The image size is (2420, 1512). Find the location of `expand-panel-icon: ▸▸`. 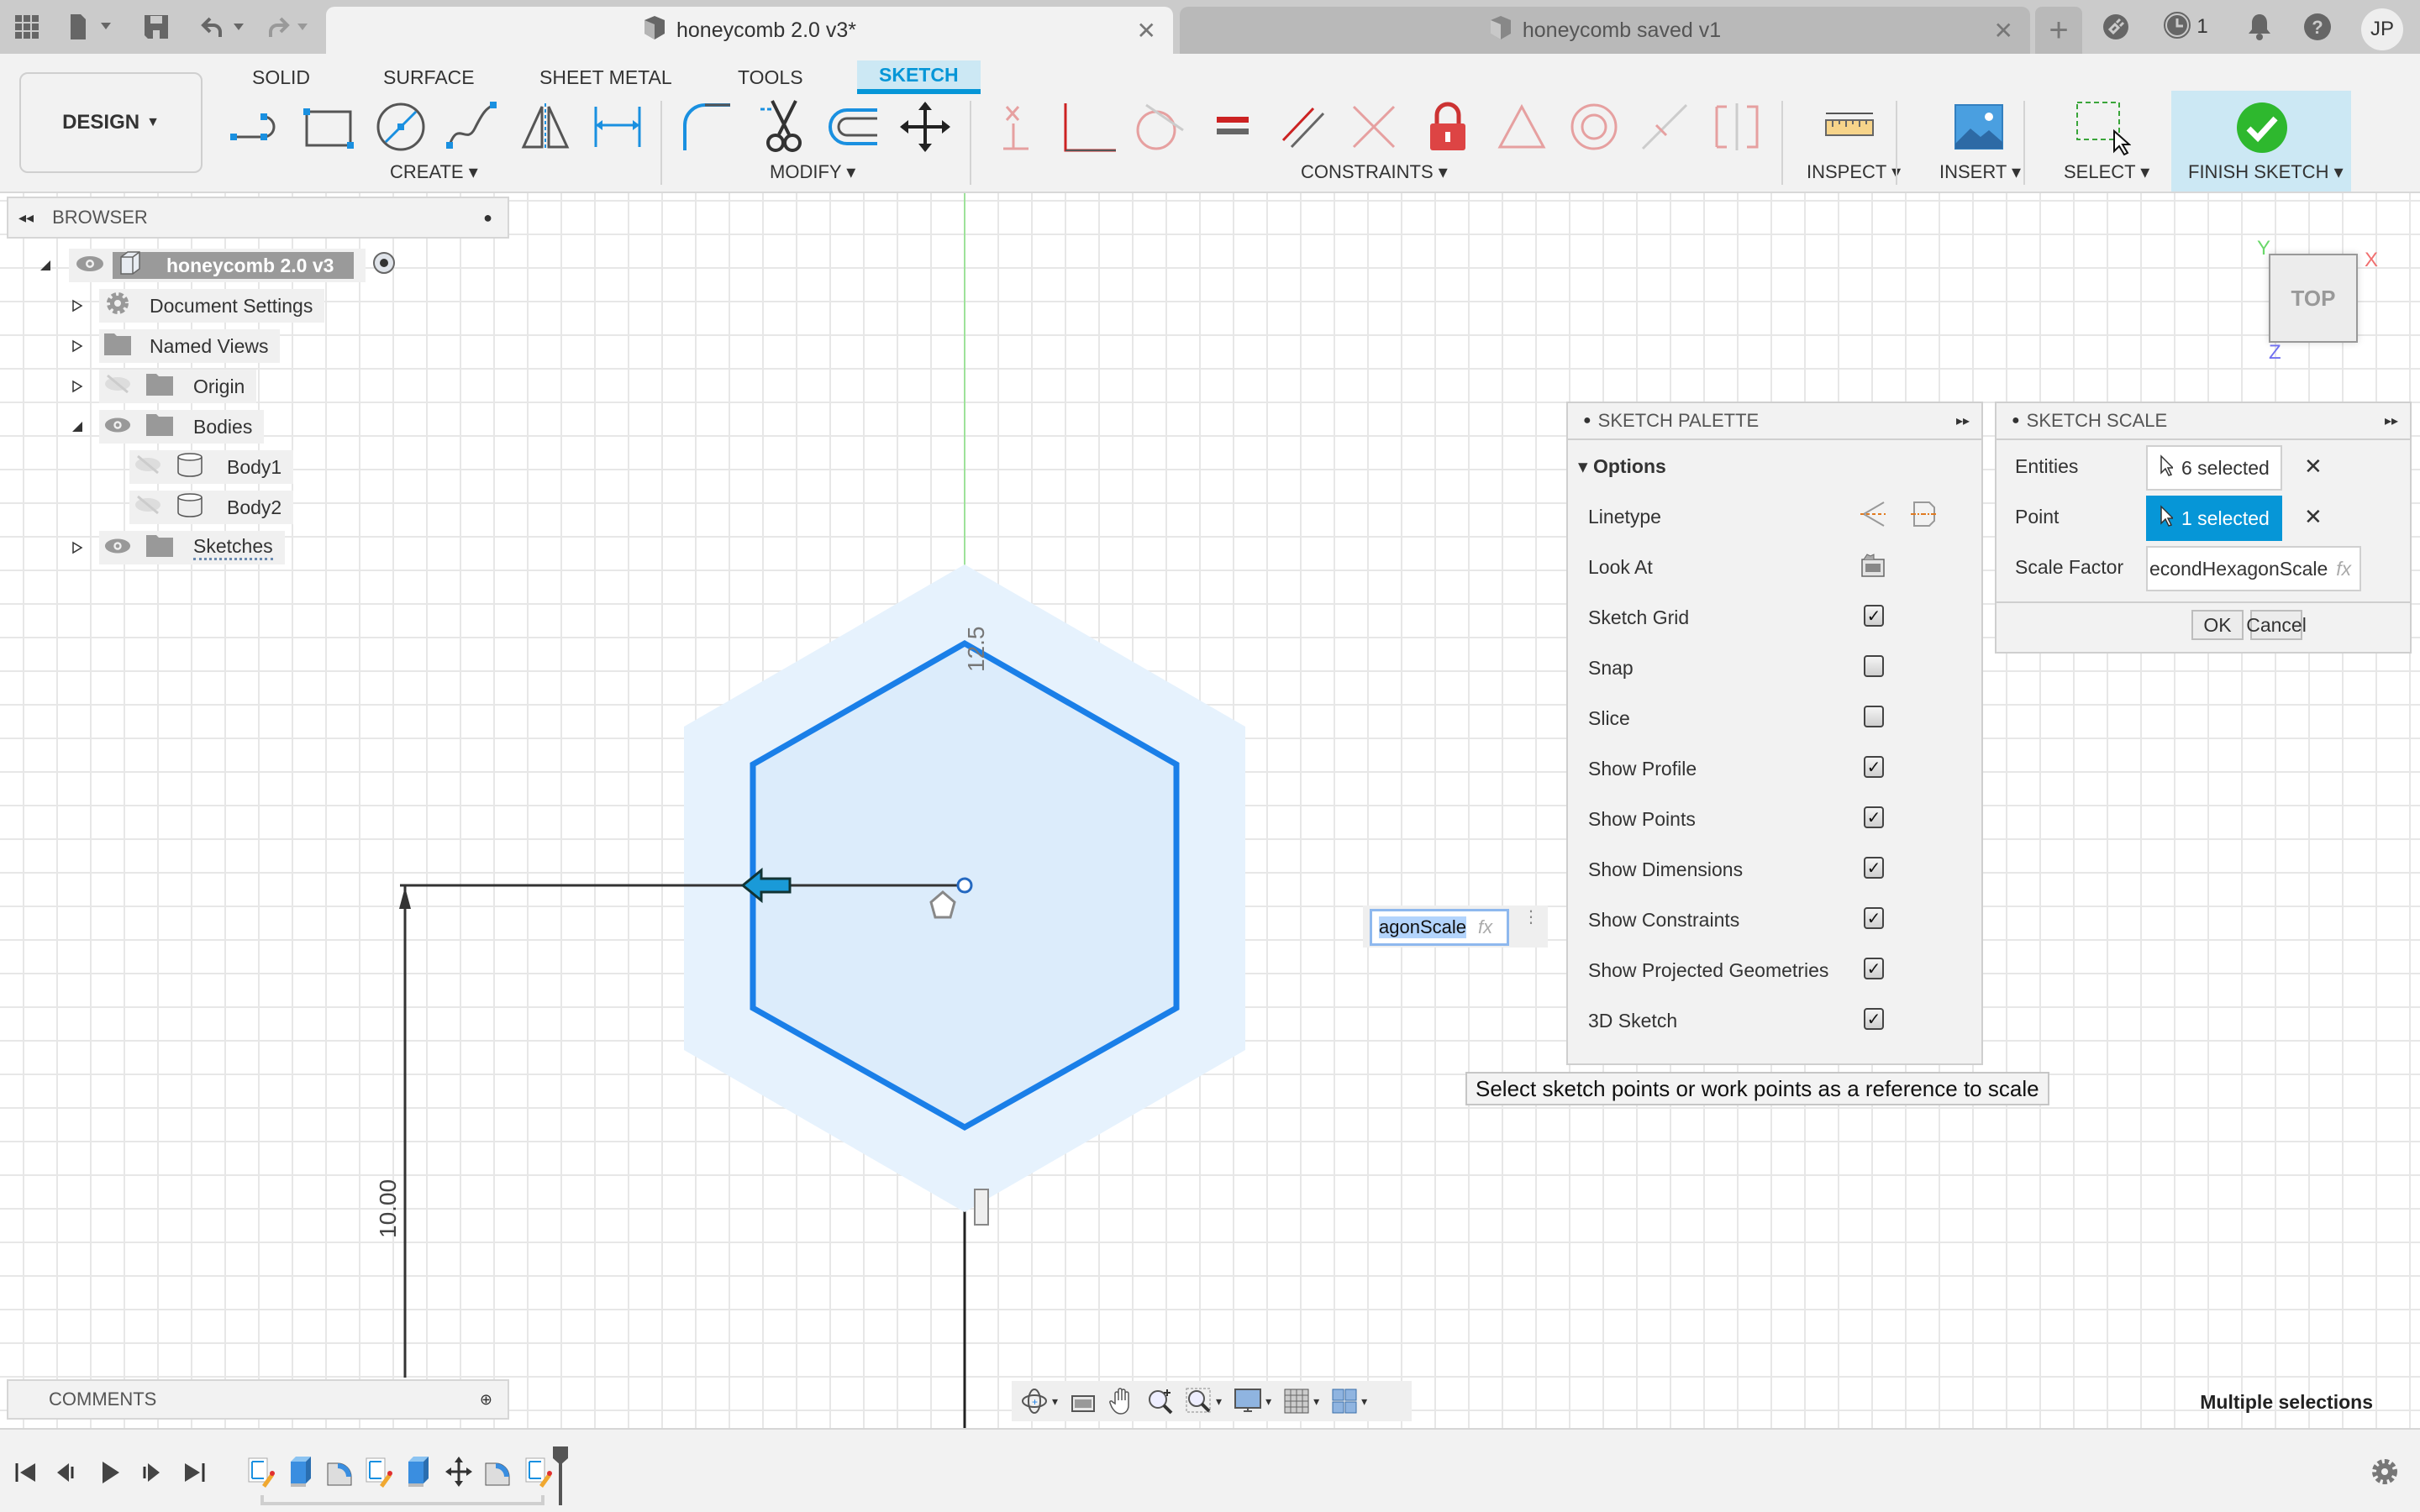

expand-panel-icon: ▸▸ is located at coordinates (1963, 420).